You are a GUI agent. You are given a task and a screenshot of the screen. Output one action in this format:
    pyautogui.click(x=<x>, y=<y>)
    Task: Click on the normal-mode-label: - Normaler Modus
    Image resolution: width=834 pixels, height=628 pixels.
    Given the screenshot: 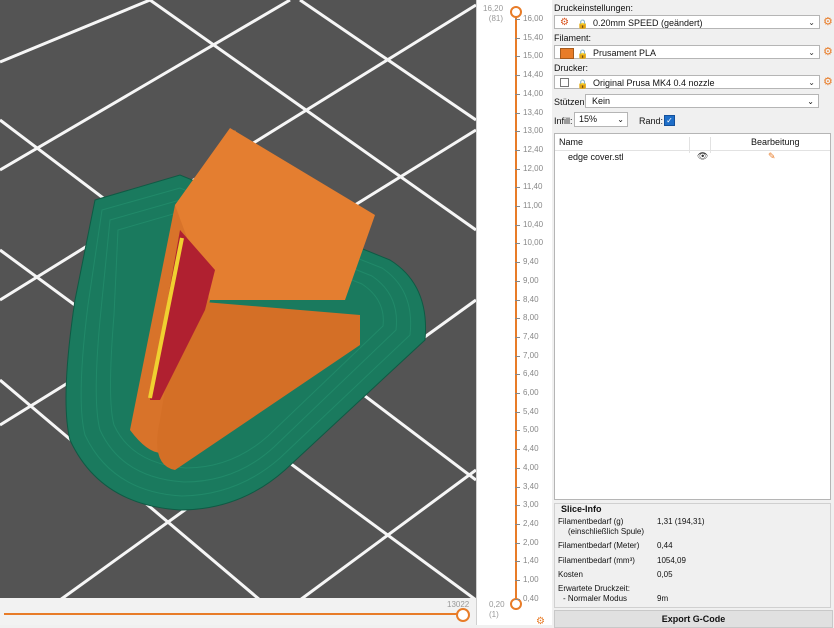 What is the action you would take?
    pyautogui.click(x=595, y=598)
    